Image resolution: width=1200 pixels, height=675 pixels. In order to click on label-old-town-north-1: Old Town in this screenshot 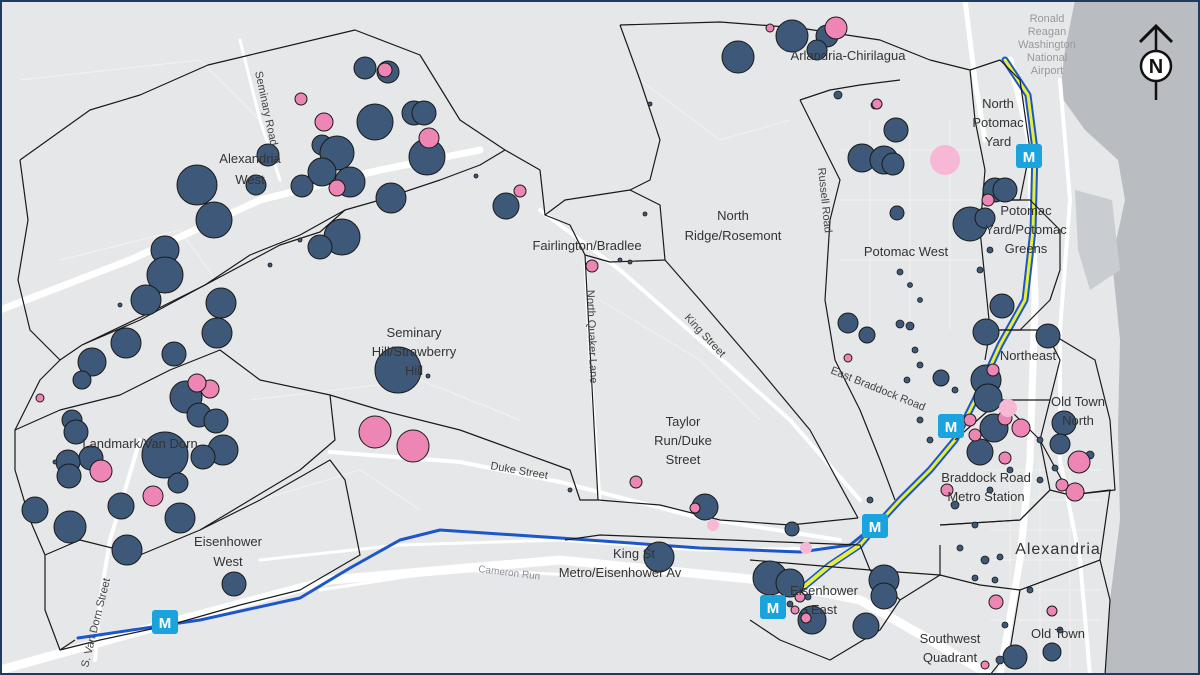, I will do `click(1078, 401)`.